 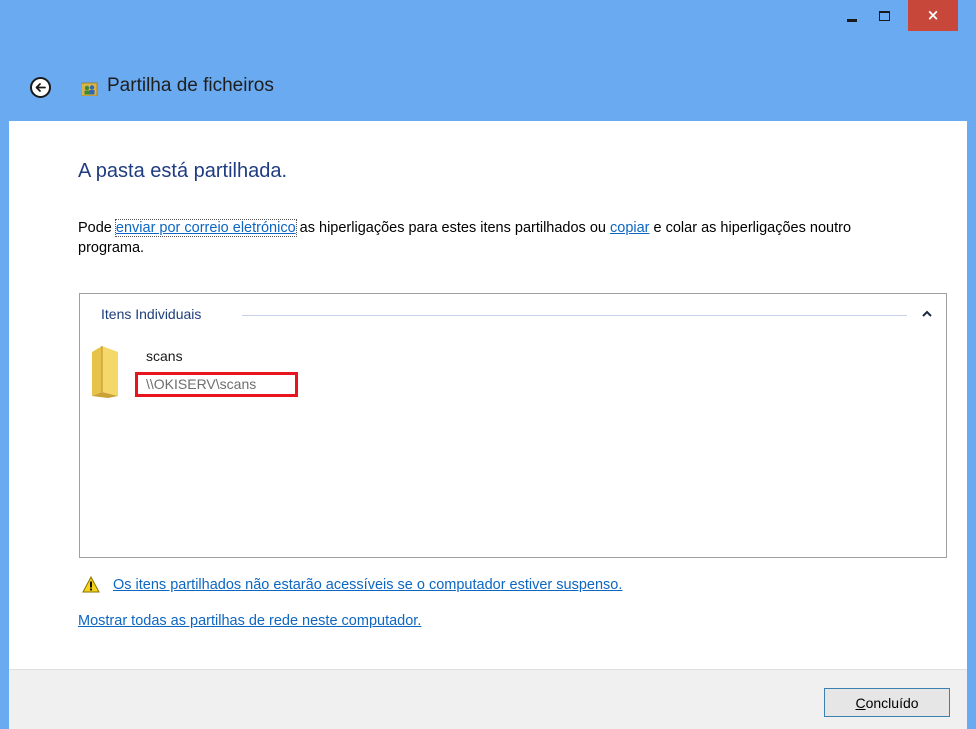 I want to click on minimize-button, so click(x=851, y=15).